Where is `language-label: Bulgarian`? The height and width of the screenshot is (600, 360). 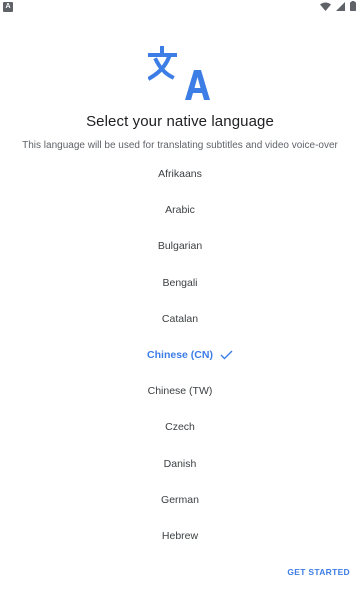
language-label: Bulgarian is located at coordinates (180, 246).